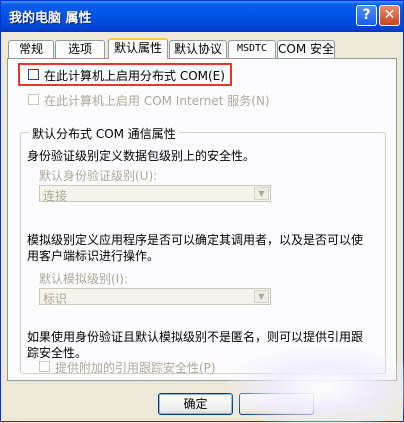 The height and width of the screenshot is (423, 404). I want to click on screen-glare, so click(315, 384).